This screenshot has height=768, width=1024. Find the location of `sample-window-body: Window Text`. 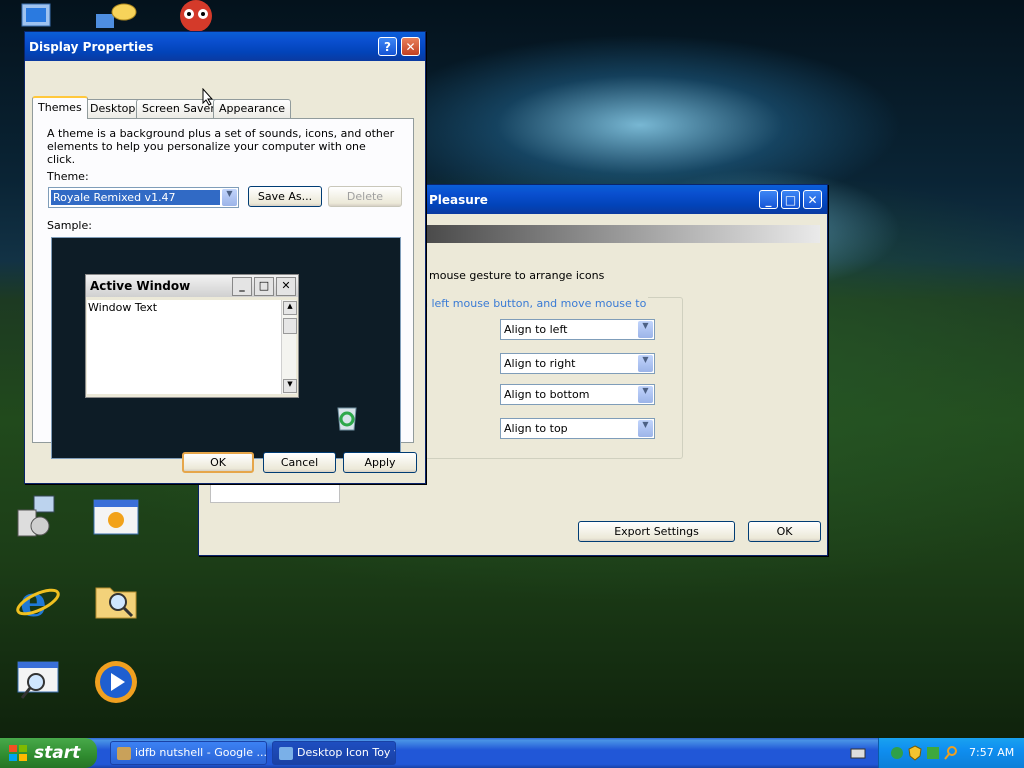

sample-window-body: Window Text is located at coordinates (184, 347).